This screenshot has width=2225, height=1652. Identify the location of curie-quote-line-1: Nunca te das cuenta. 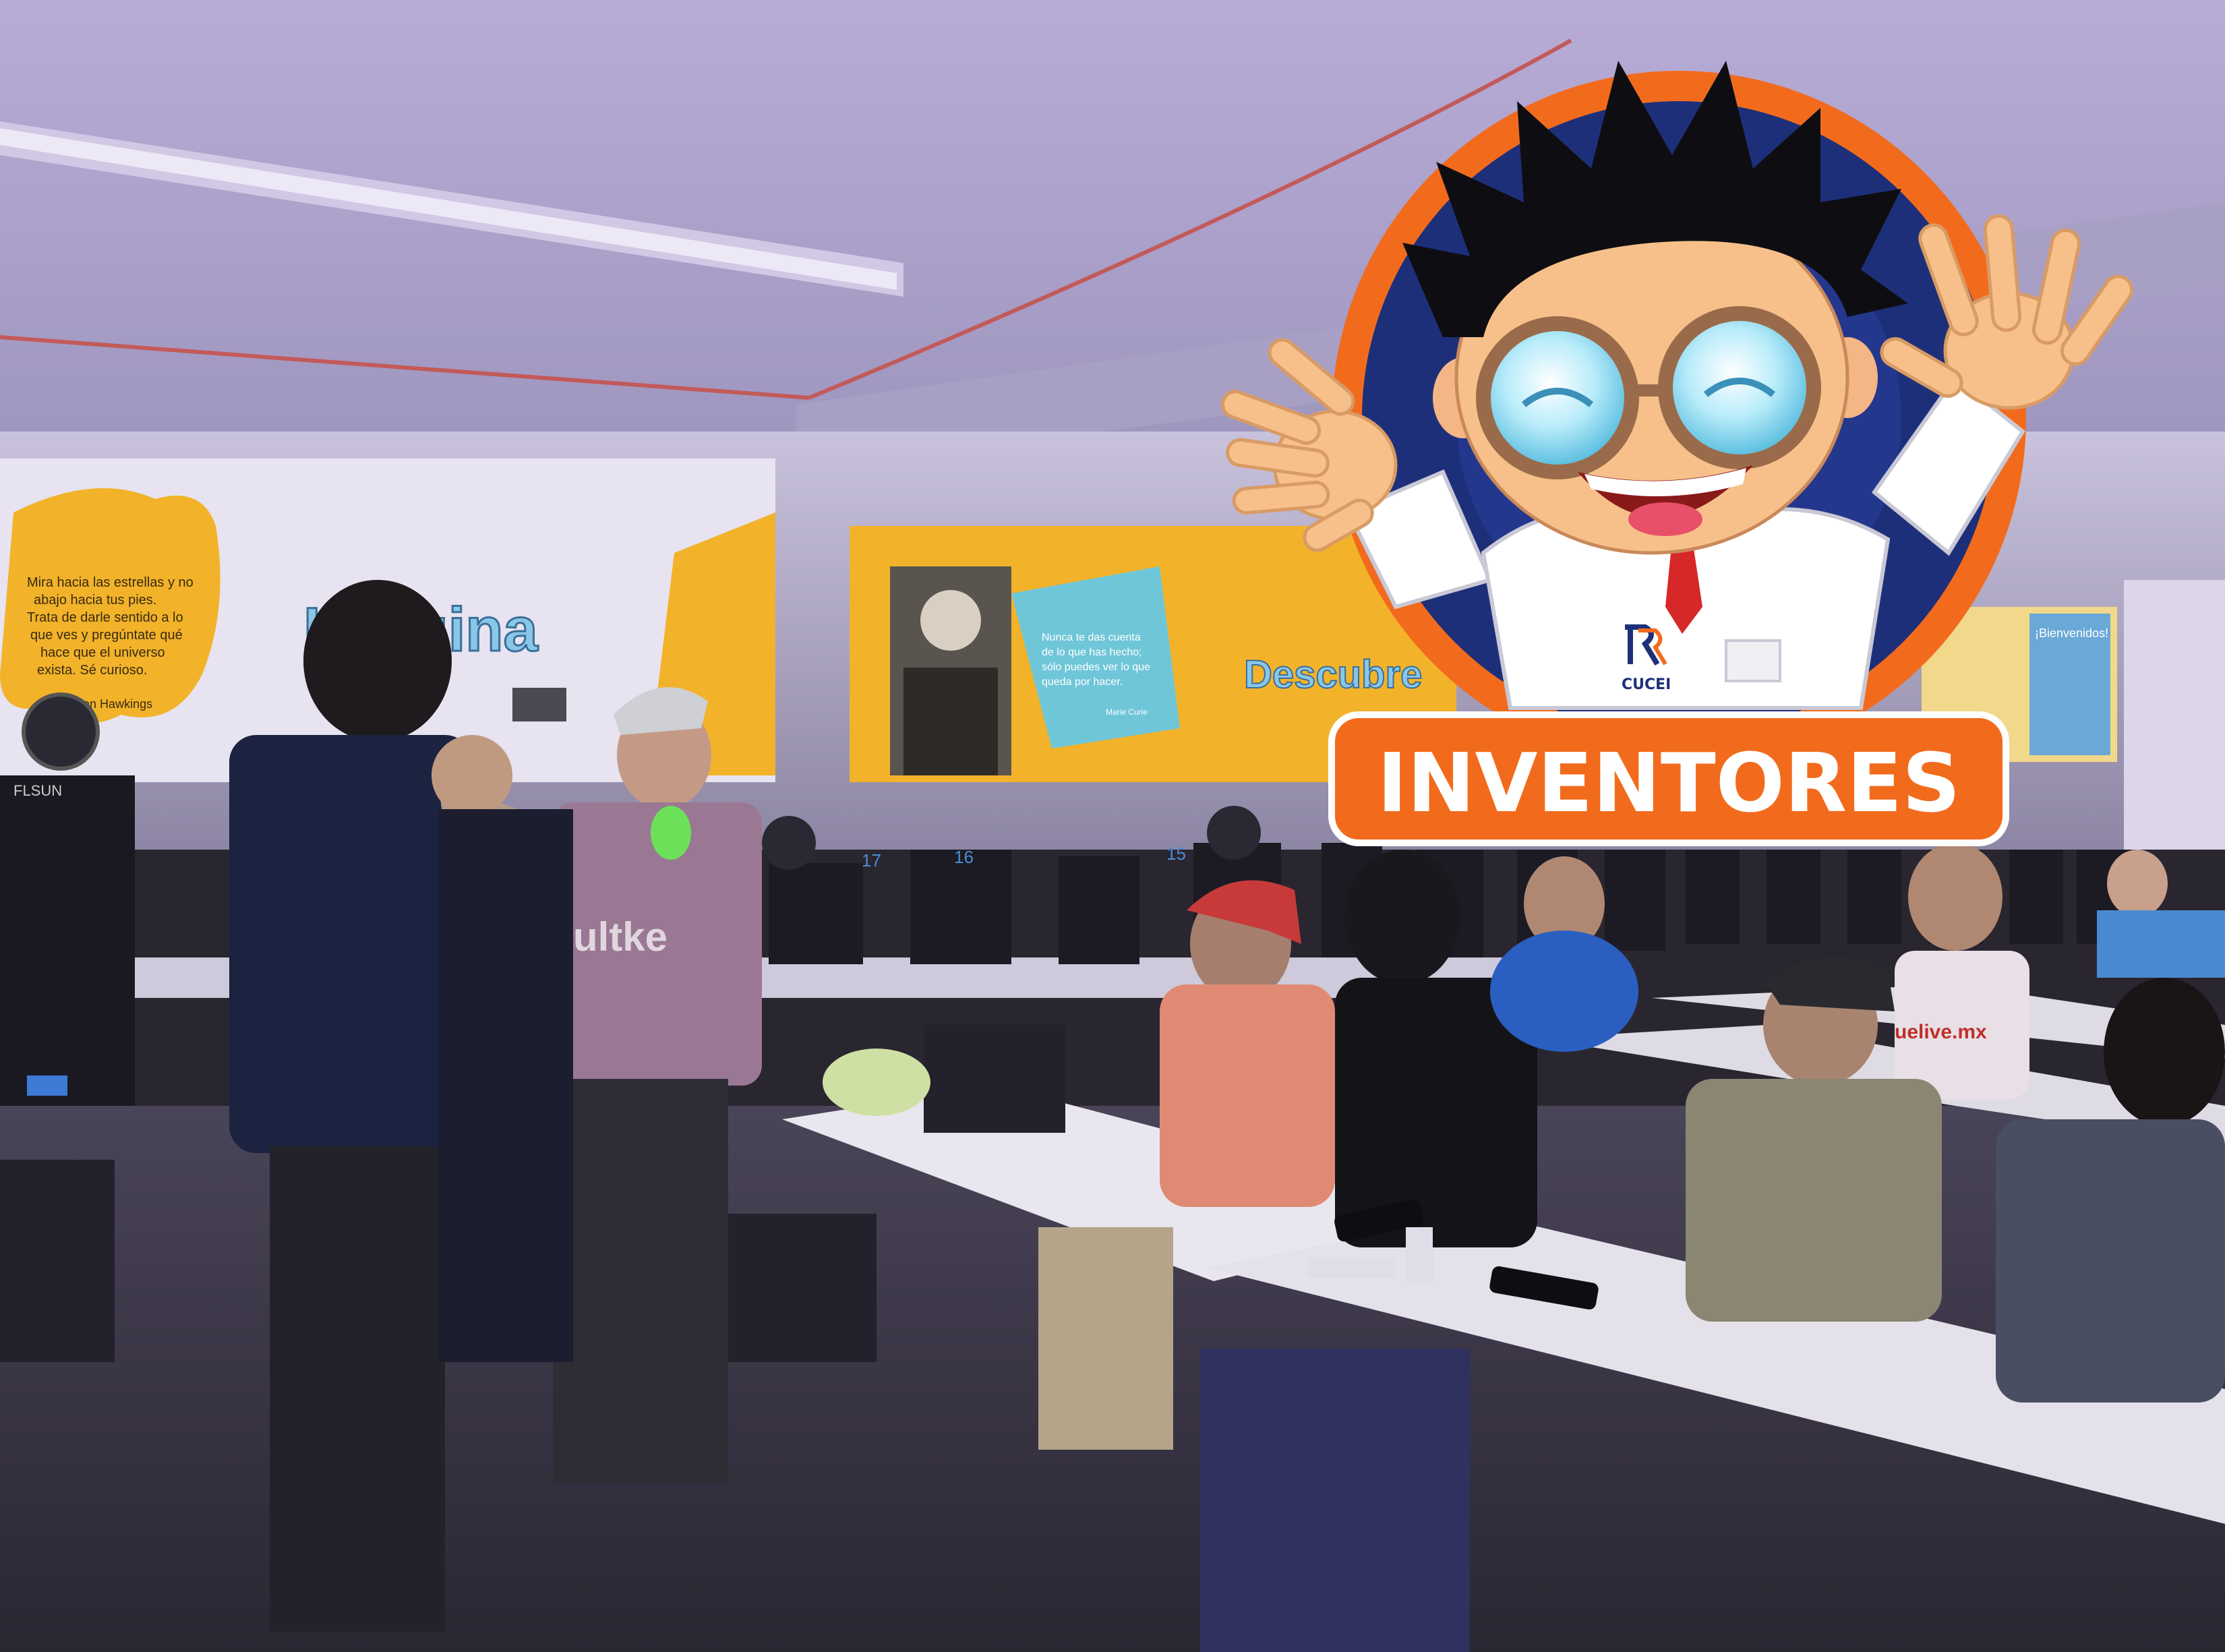
(1091, 637).